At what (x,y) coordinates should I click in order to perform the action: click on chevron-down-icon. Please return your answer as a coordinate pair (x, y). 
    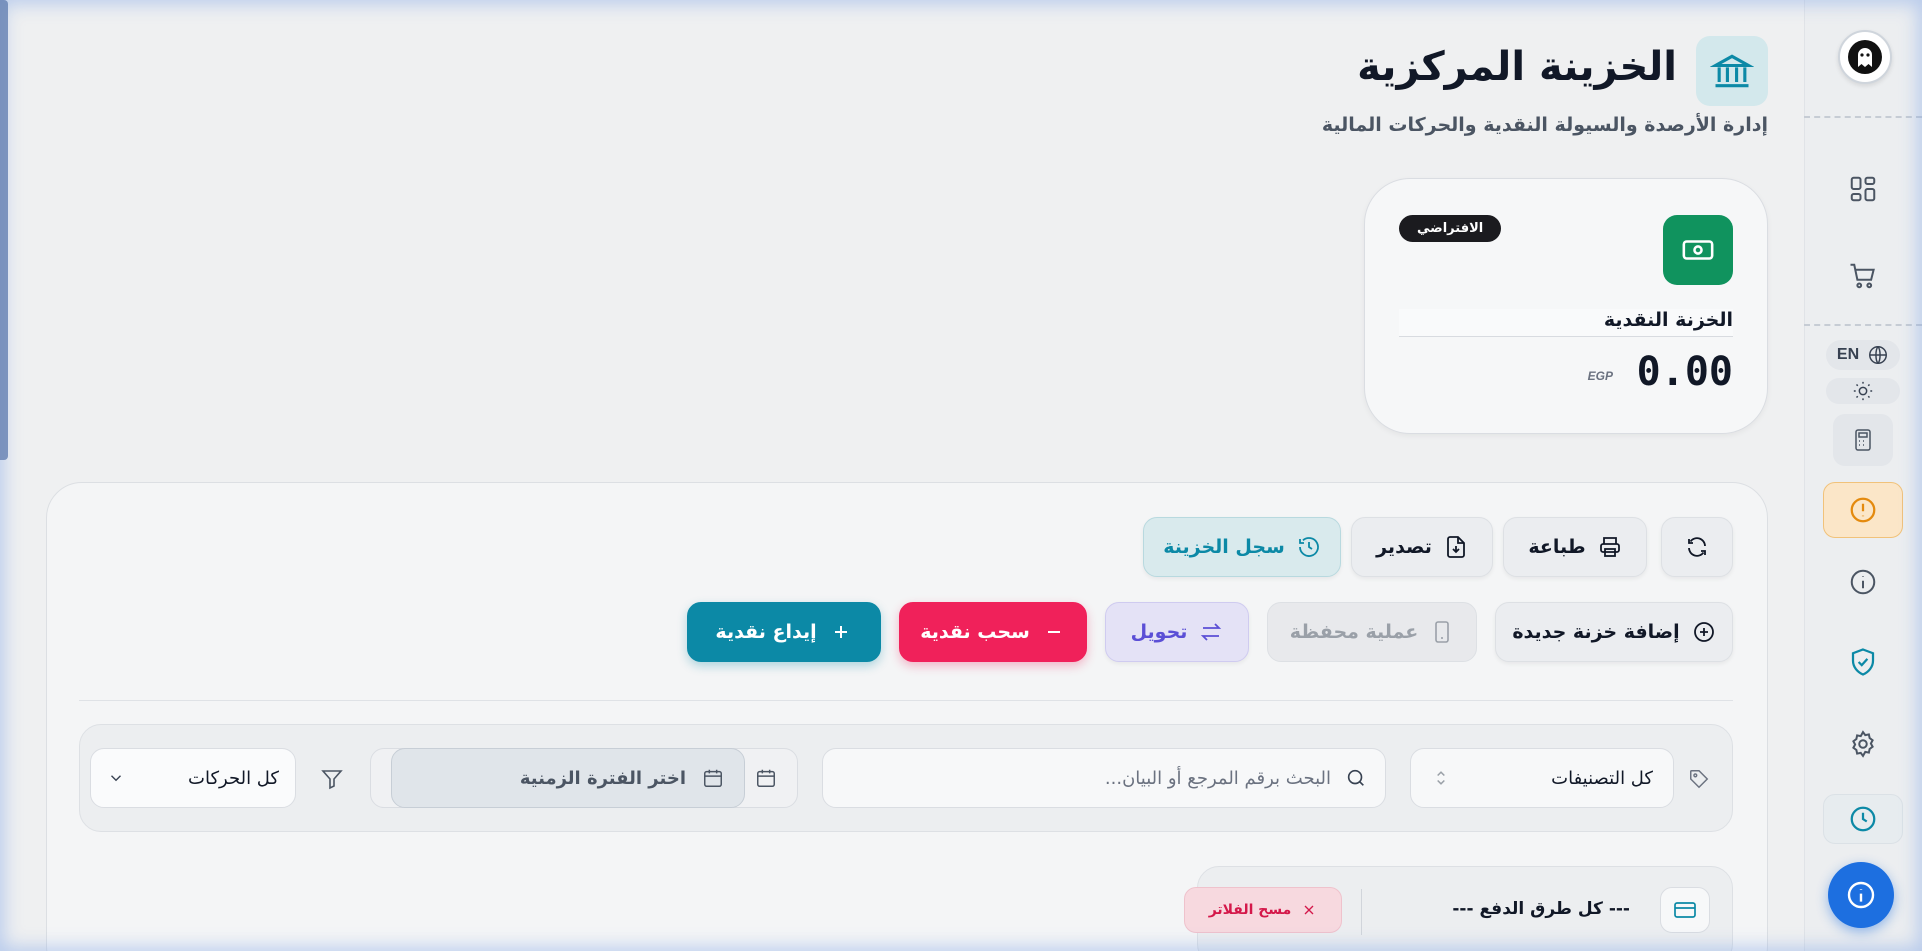
    Looking at the image, I should click on (116, 778).